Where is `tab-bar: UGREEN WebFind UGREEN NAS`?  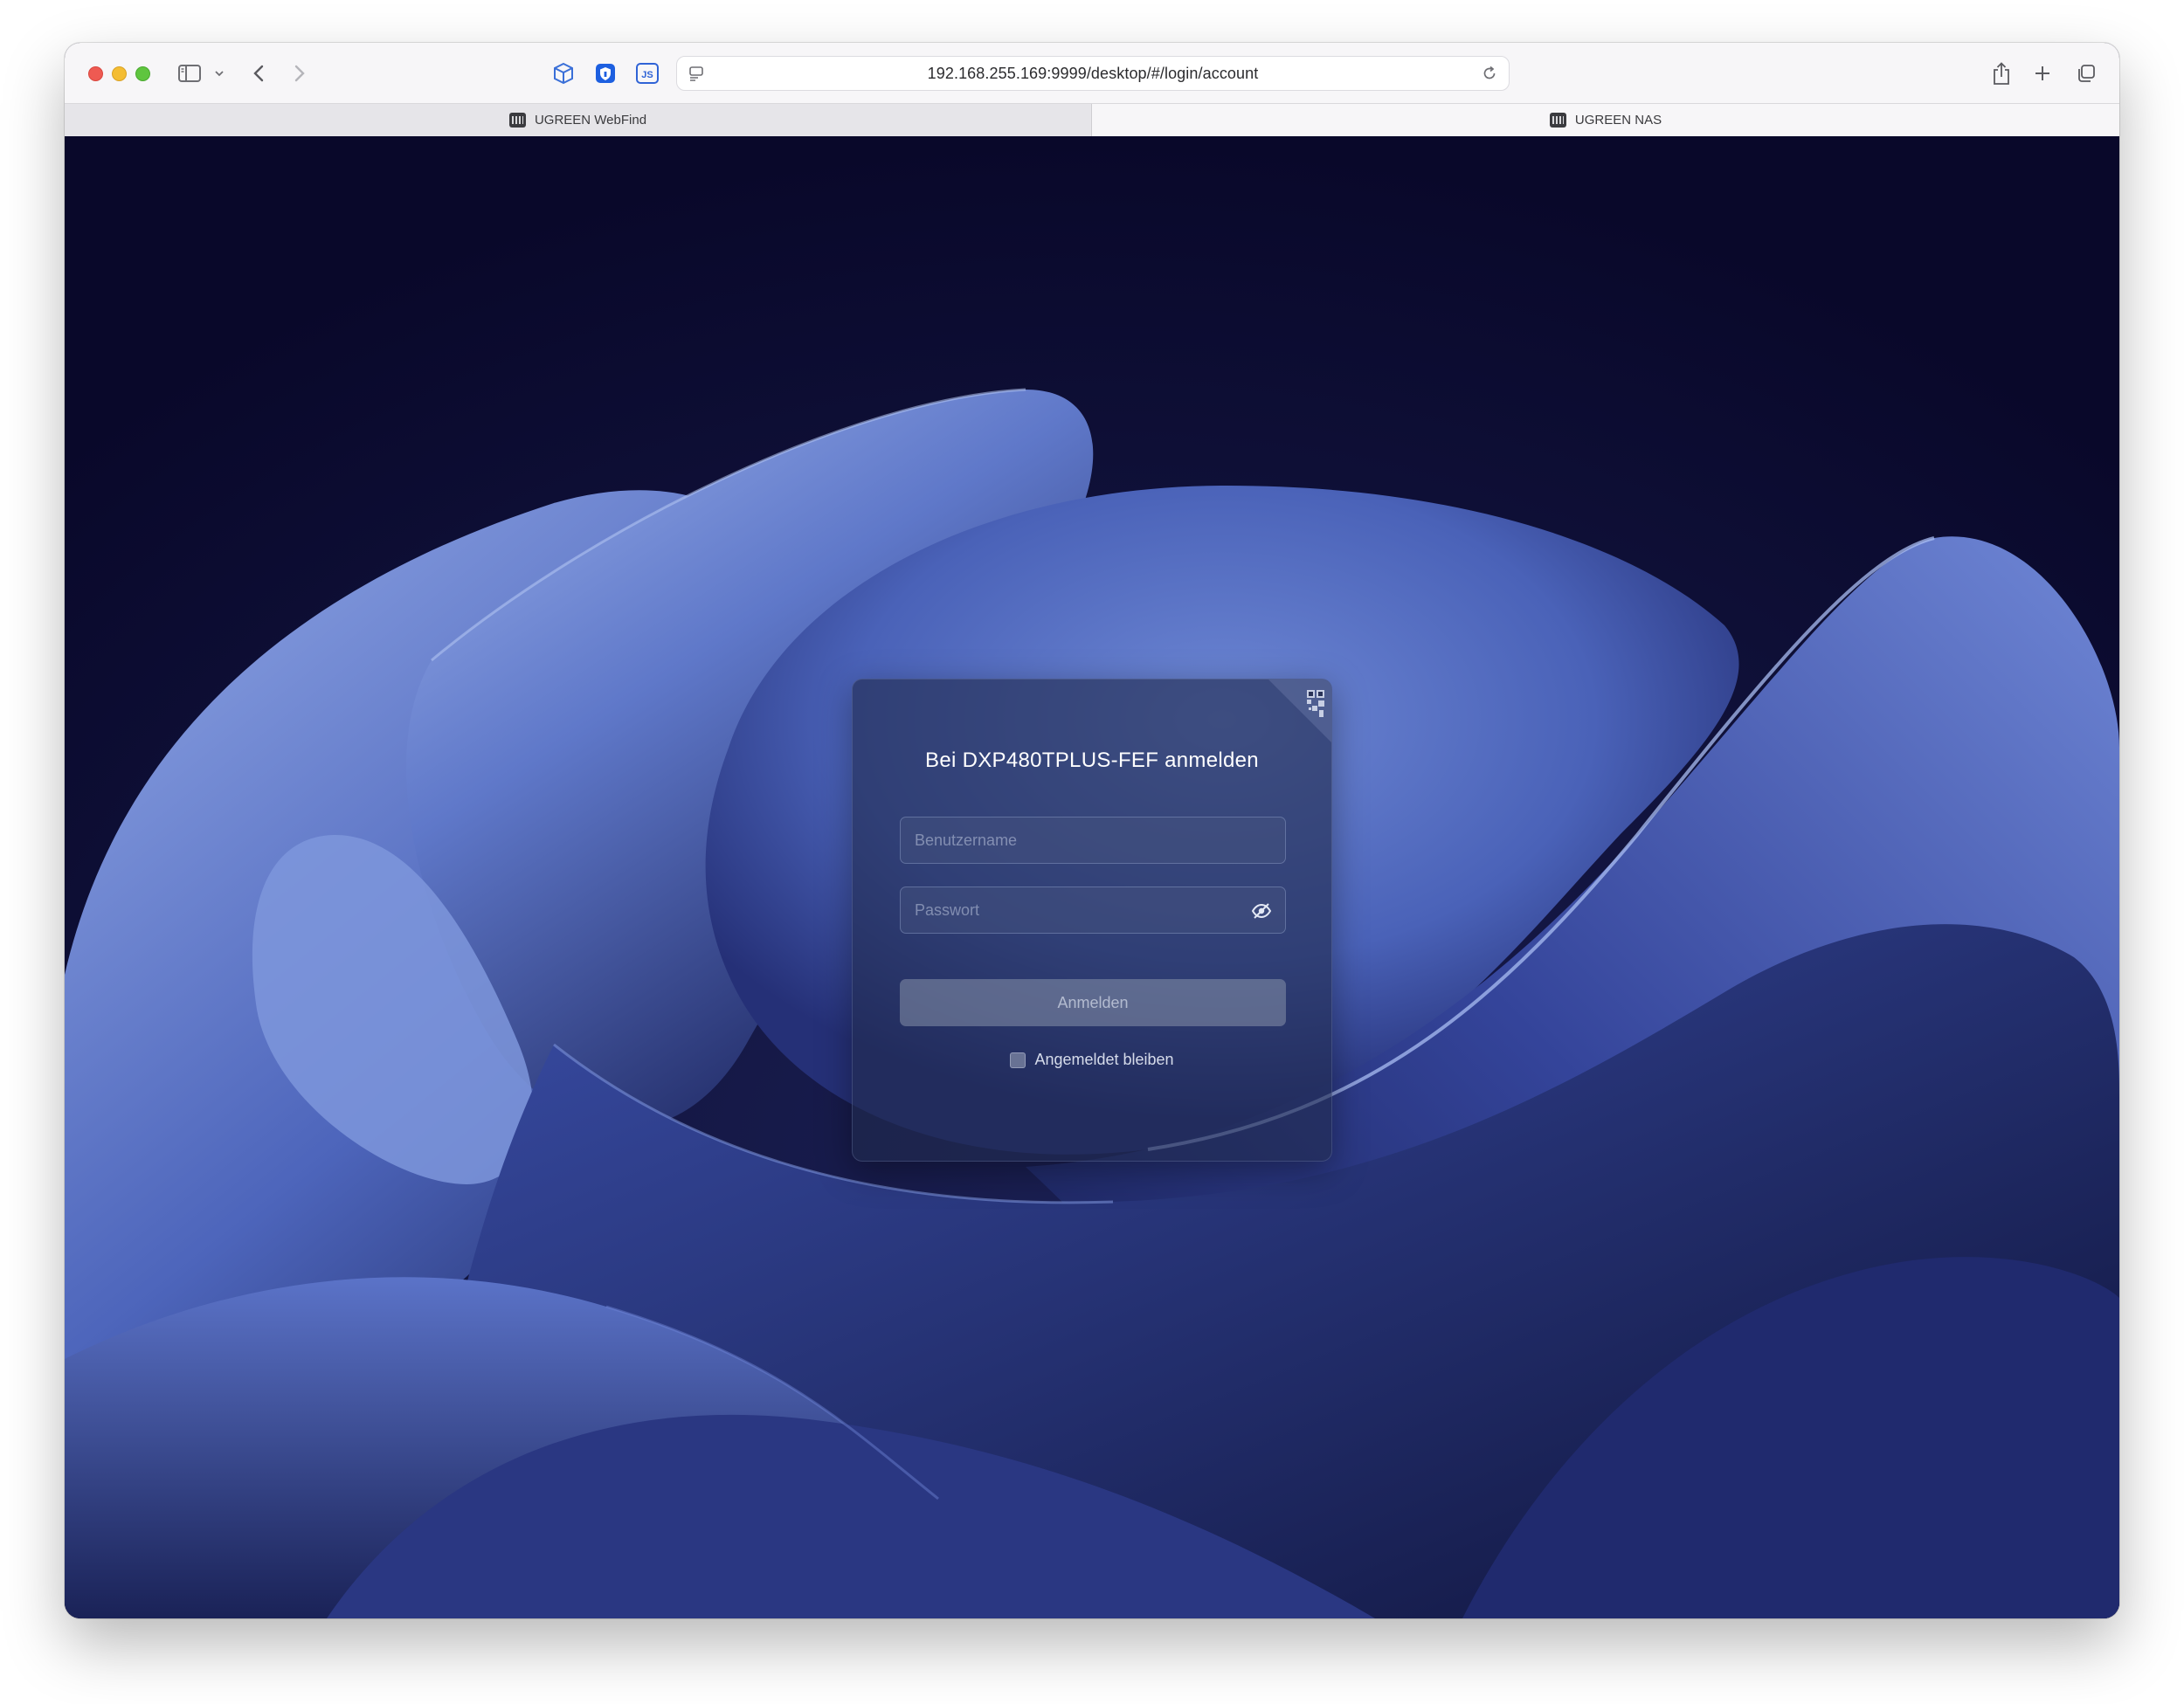 tab-bar: UGREEN WebFind UGREEN NAS is located at coordinates (1092, 119).